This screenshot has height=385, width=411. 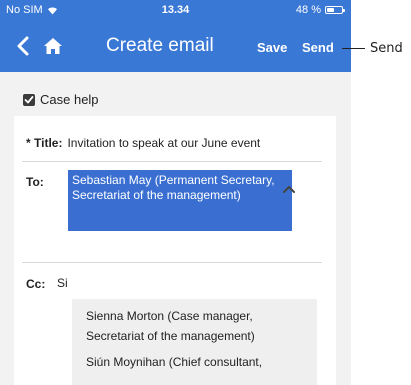 What do you see at coordinates (53, 46) in the screenshot?
I see `home-icon` at bounding box center [53, 46].